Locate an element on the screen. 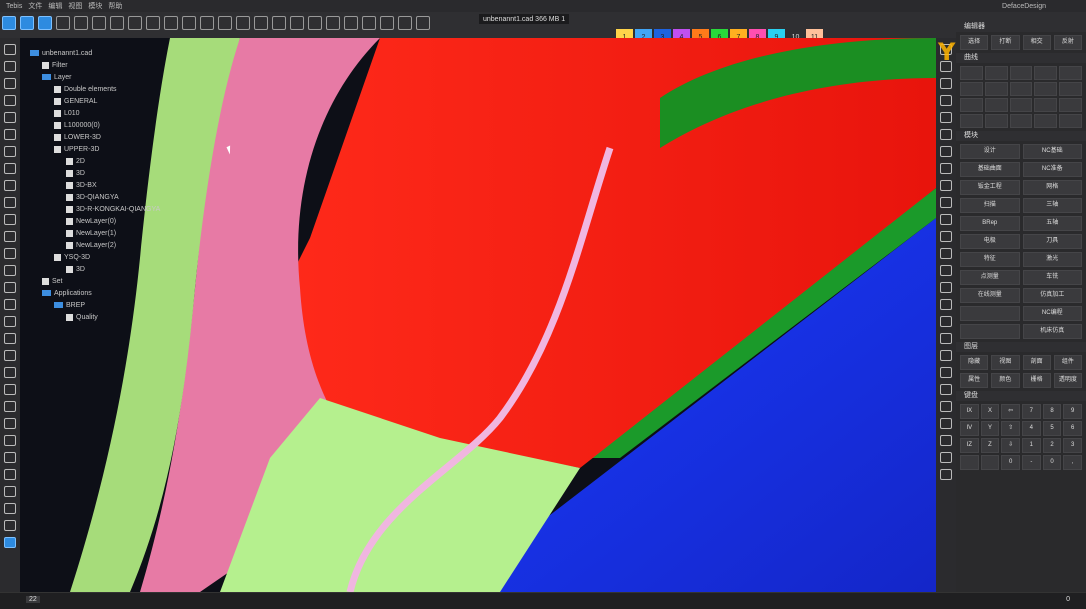 This screenshot has width=1086, height=609. menu-view: 视图 is located at coordinates (75, 6).